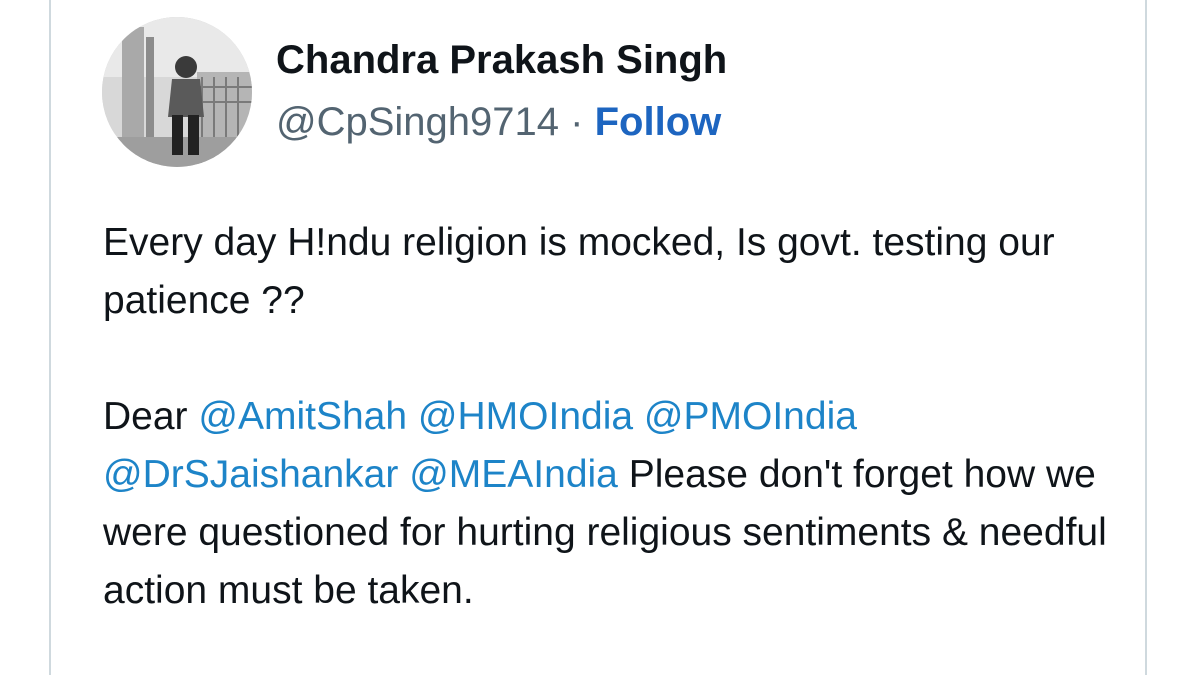  I want to click on follow-button: Follow, so click(658, 122).